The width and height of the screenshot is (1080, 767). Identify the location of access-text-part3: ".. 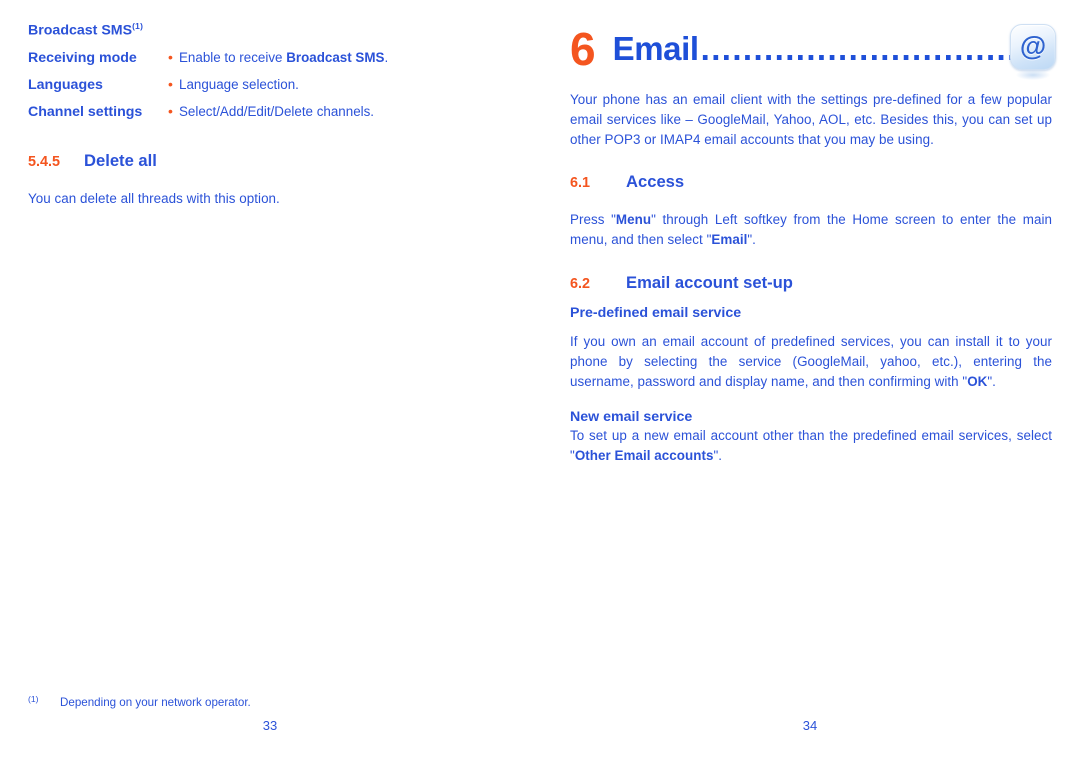
(751, 240).